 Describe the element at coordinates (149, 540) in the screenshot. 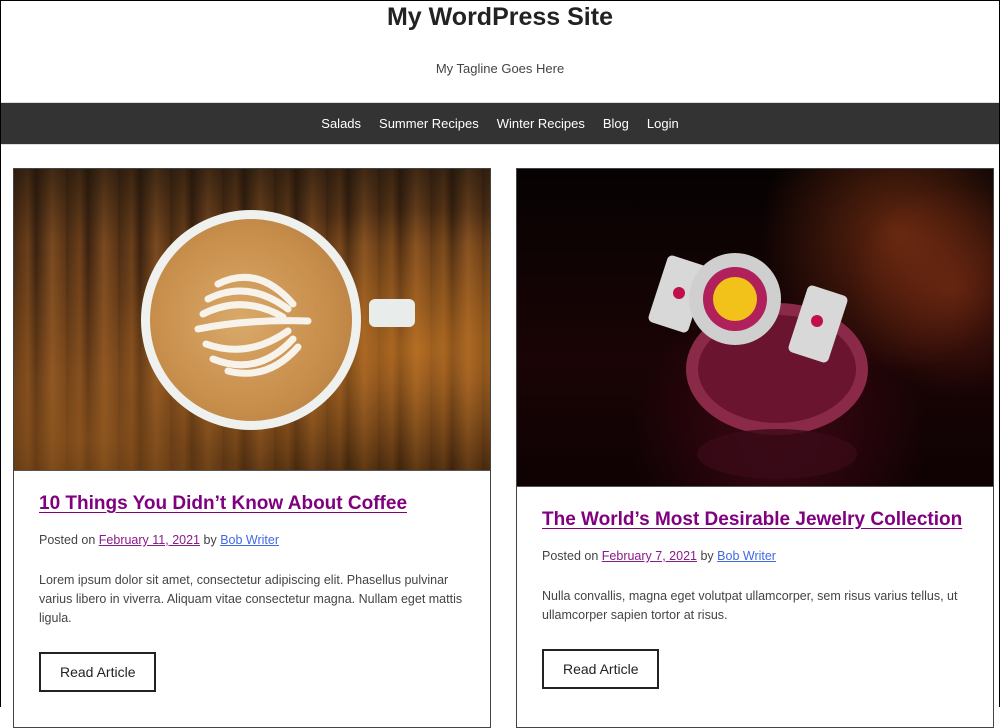

I see `post-date-link: February 11, 2021` at that location.